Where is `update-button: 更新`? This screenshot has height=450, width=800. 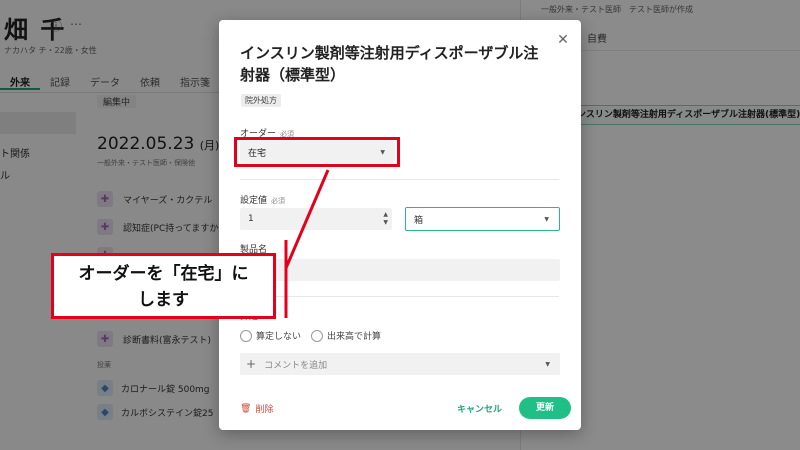
update-button: 更新 is located at coordinates (545, 408).